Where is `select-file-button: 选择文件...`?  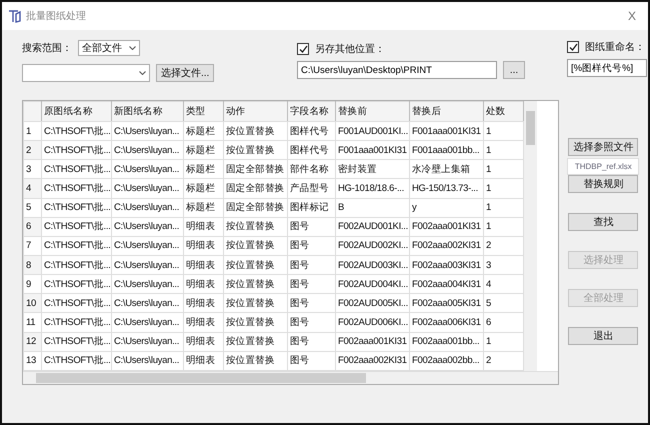 select-file-button: 选择文件... is located at coordinates (185, 73).